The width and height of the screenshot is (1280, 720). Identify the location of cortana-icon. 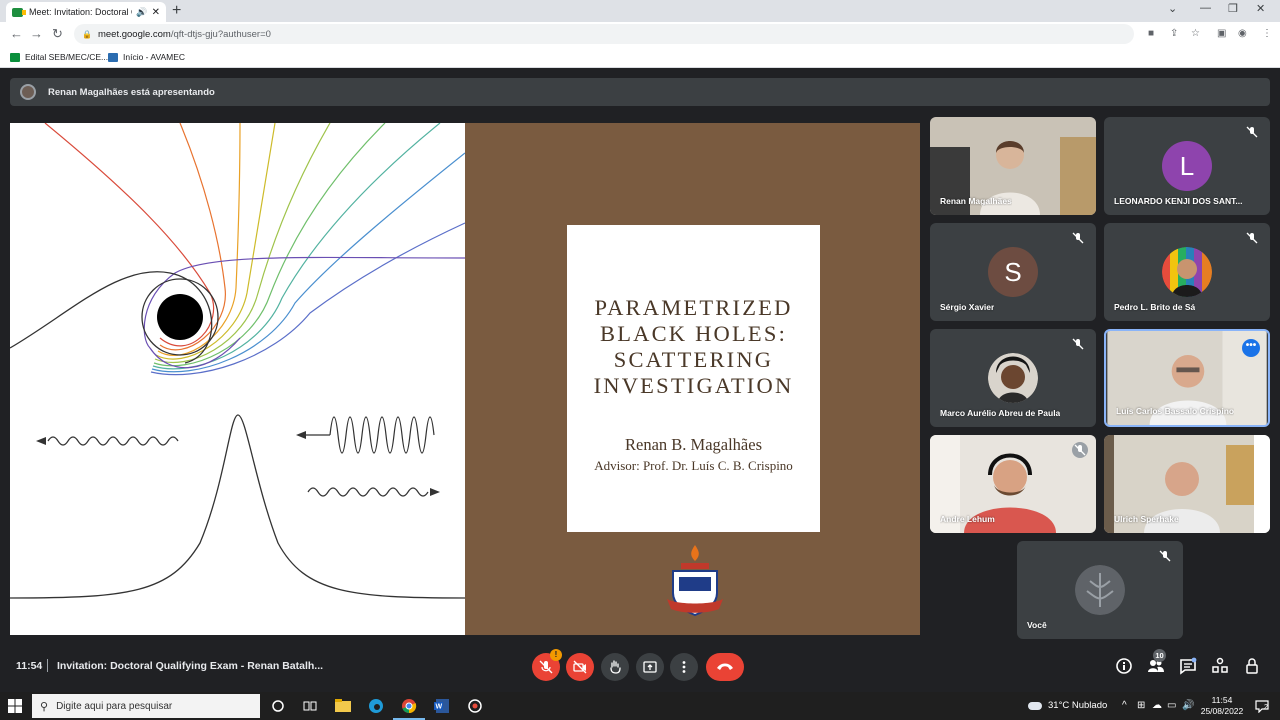
(278, 706).